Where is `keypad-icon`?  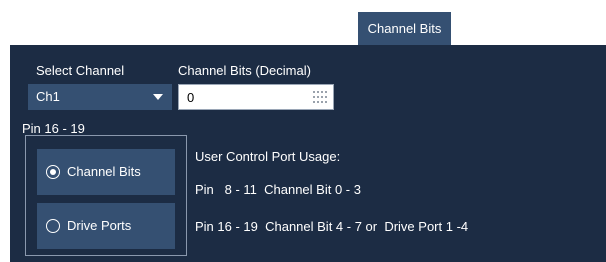
keypad-icon is located at coordinates (320, 97).